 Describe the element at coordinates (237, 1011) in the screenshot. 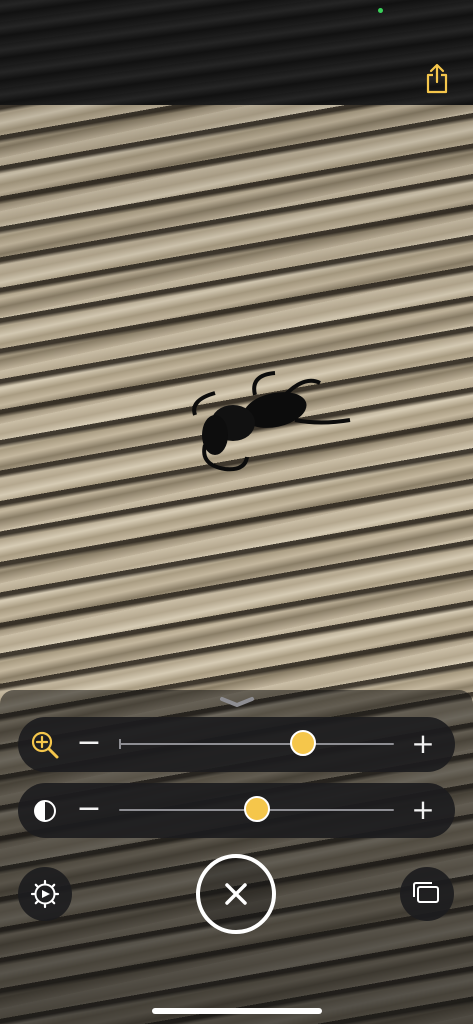

I see `home-indicator` at that location.